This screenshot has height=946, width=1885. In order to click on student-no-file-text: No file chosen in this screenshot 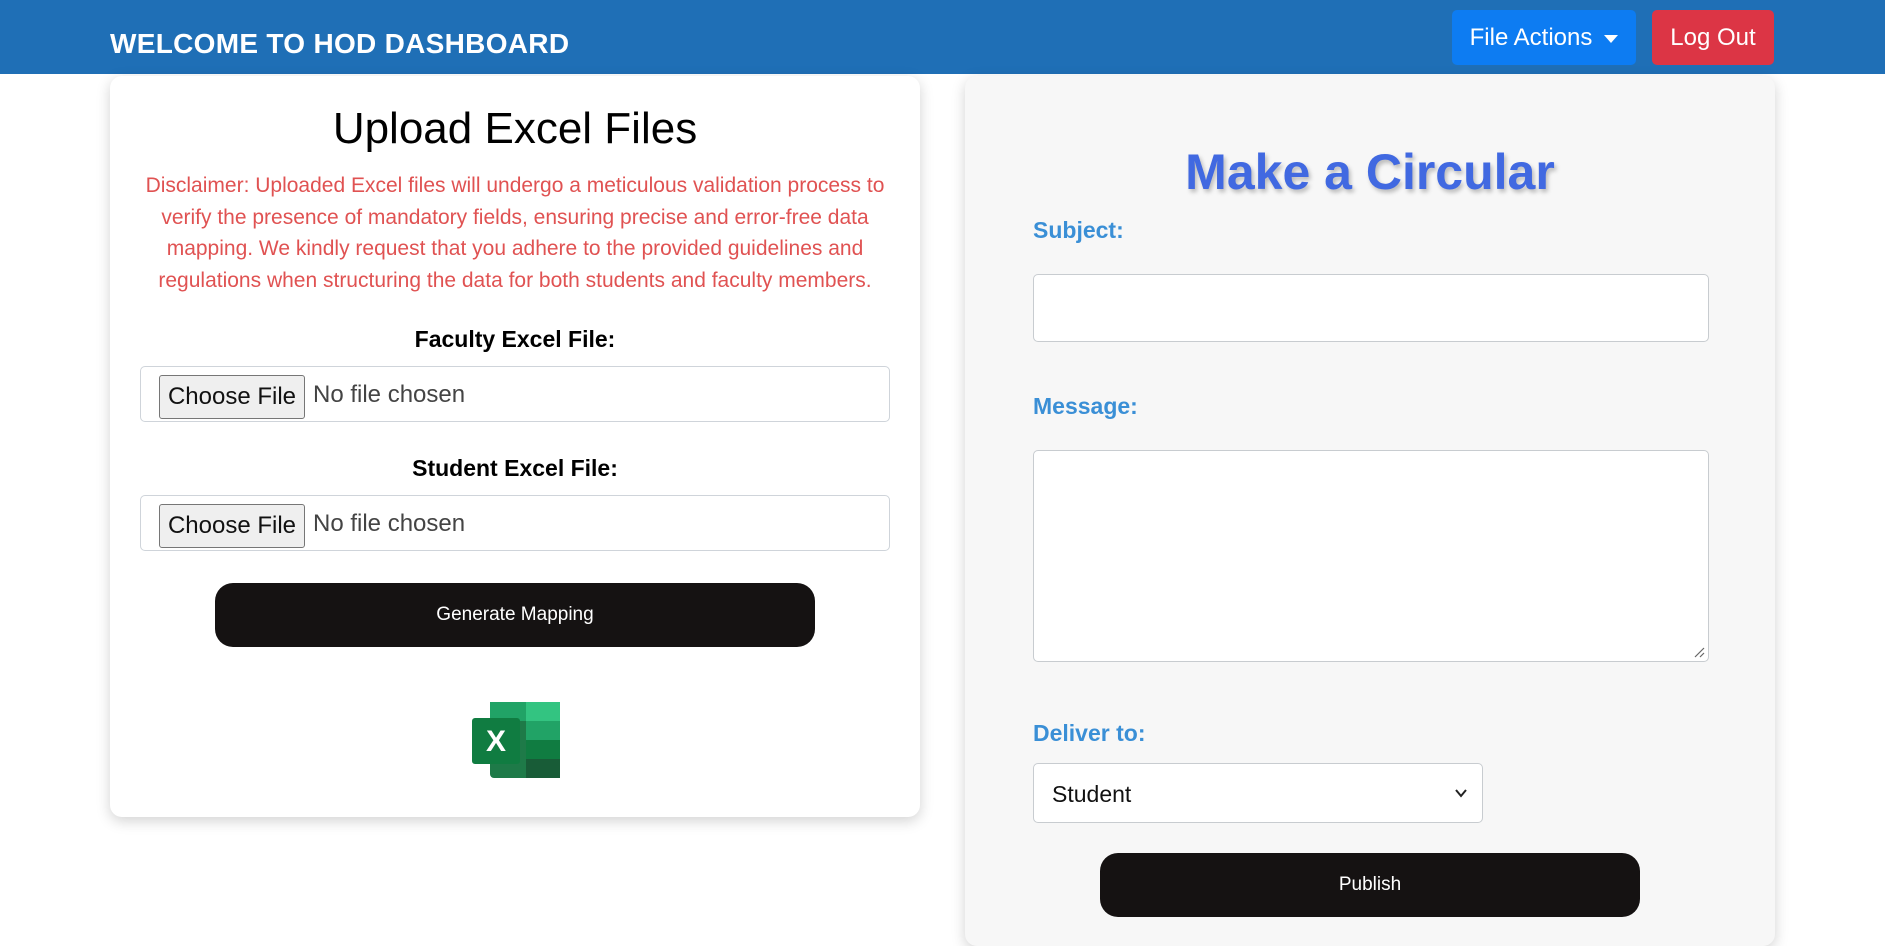, I will do `click(389, 523)`.